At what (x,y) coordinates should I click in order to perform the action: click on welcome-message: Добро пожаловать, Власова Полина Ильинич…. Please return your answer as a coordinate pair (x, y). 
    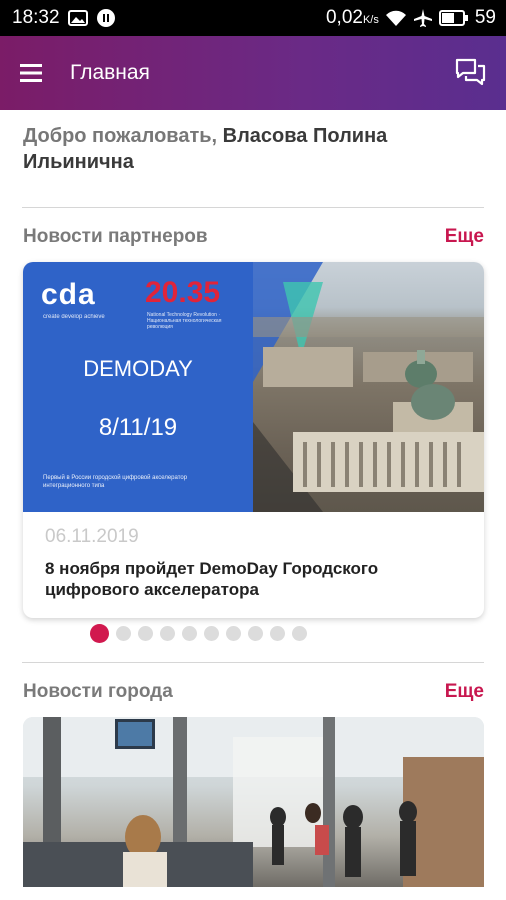
    Looking at the image, I should click on (253, 142).